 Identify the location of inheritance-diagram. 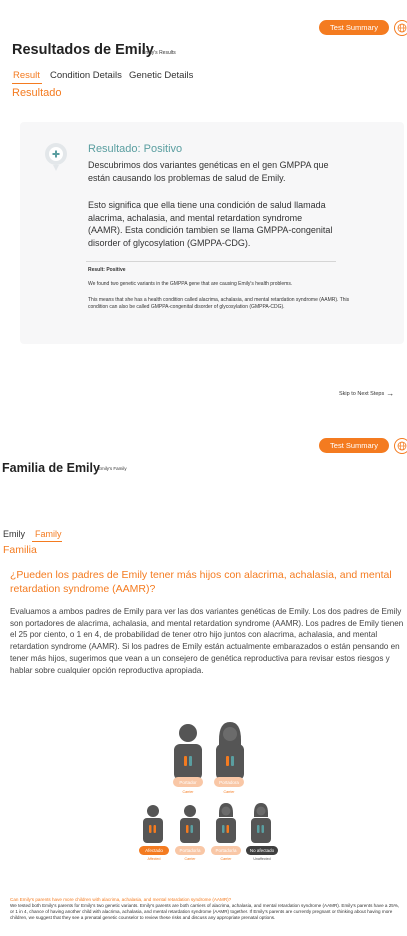
(207, 782).